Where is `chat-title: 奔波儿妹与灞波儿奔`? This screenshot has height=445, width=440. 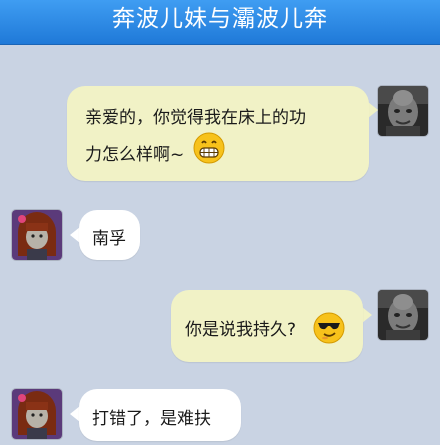
chat-title: 奔波儿妹与灞波儿奔 is located at coordinates (220, 19).